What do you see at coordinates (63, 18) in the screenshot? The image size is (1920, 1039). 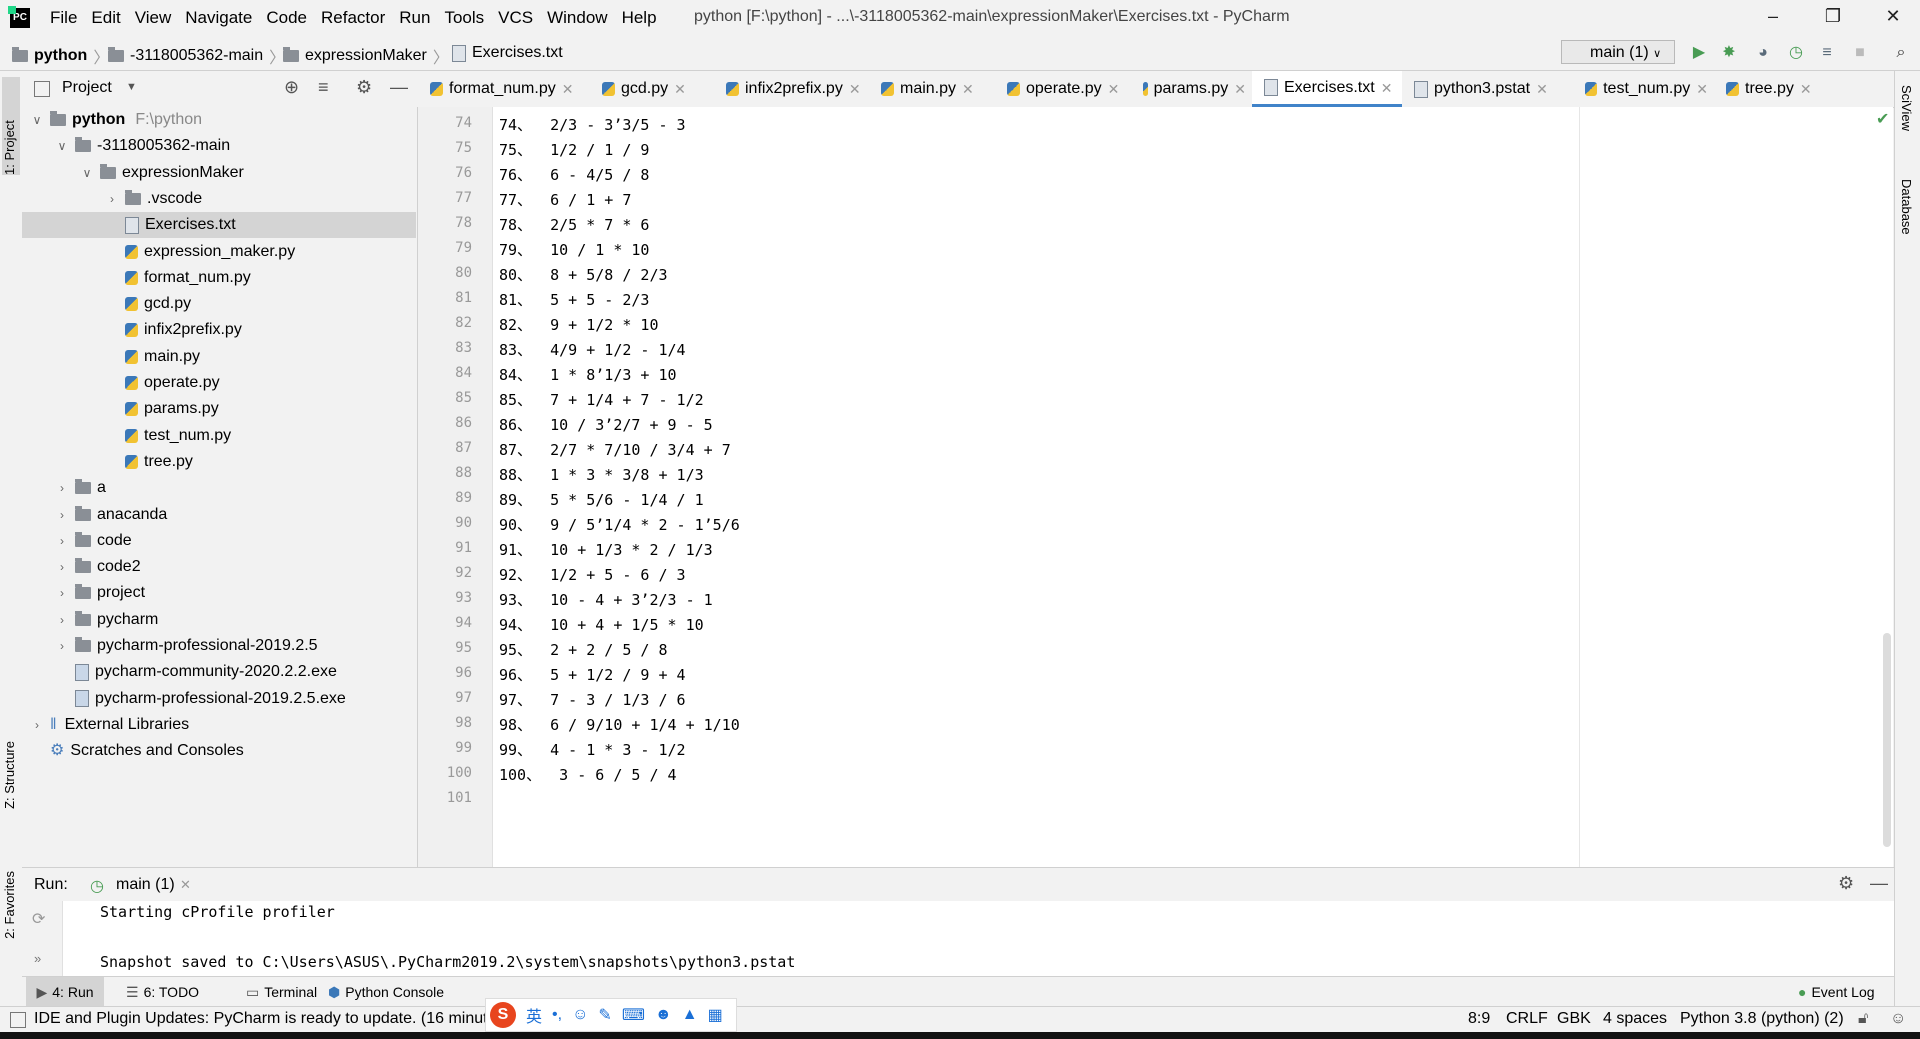 I see `menu-file: File` at bounding box center [63, 18].